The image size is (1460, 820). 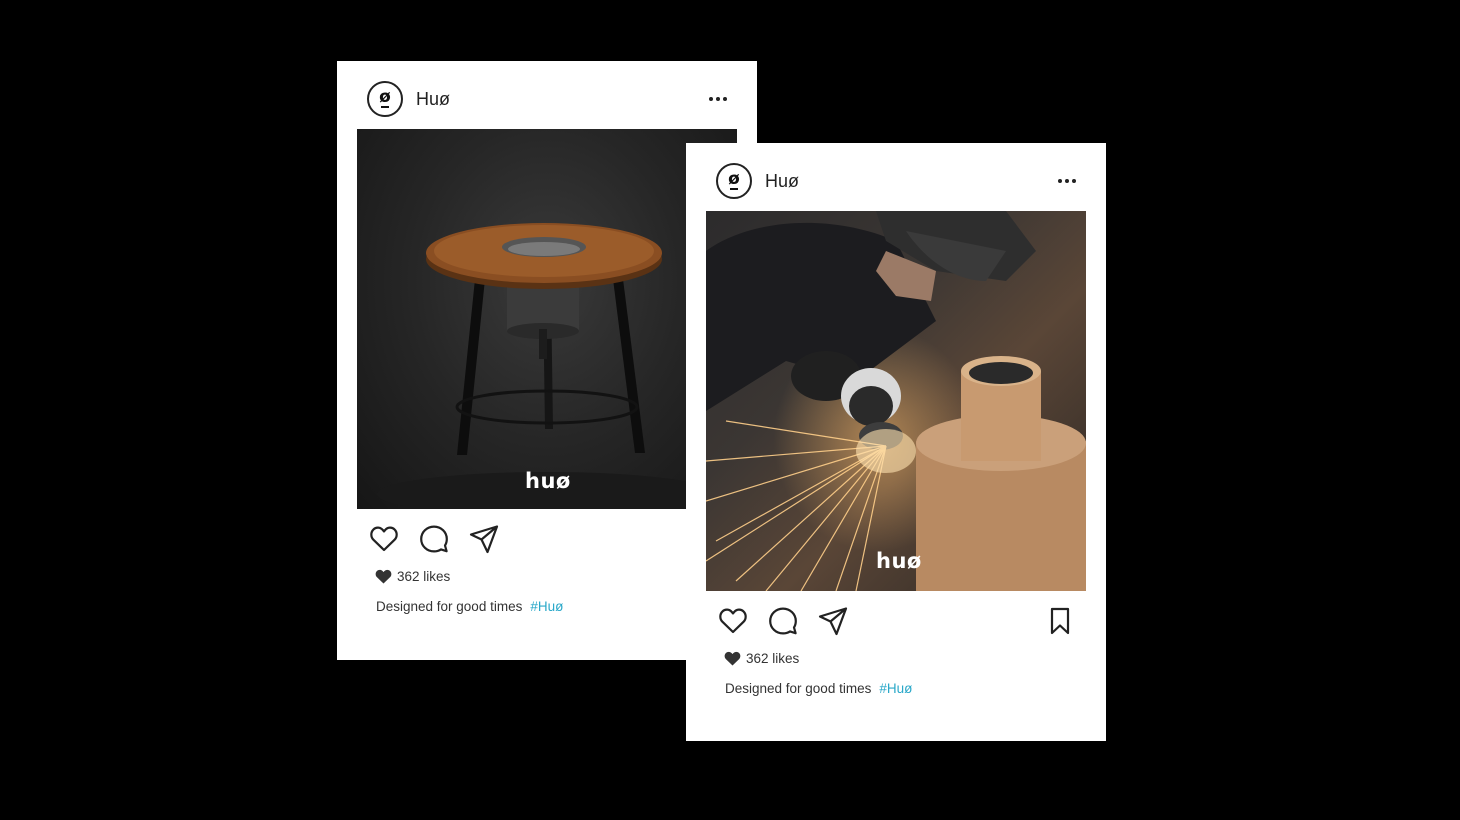 I want to click on fire-pit-table-illustration, so click(x=547, y=366).